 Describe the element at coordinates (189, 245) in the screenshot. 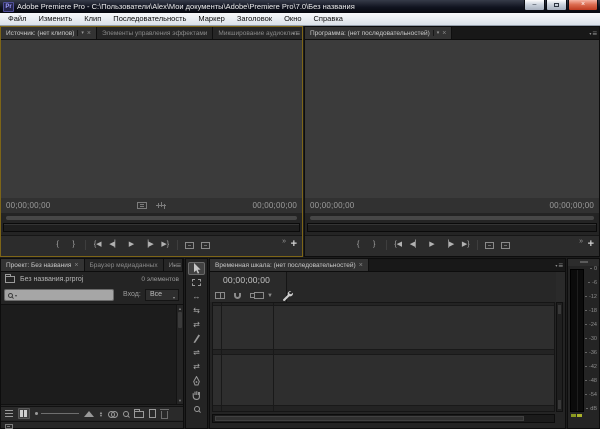

I see `insert-button` at that location.